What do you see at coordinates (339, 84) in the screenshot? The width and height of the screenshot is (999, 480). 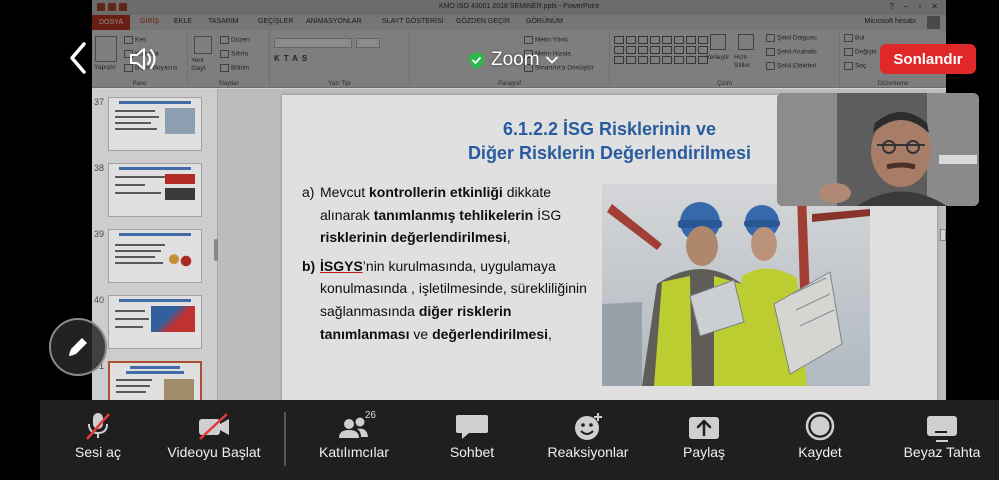 I see `group-label-yazi-tipi: Yazı Tipi` at bounding box center [339, 84].